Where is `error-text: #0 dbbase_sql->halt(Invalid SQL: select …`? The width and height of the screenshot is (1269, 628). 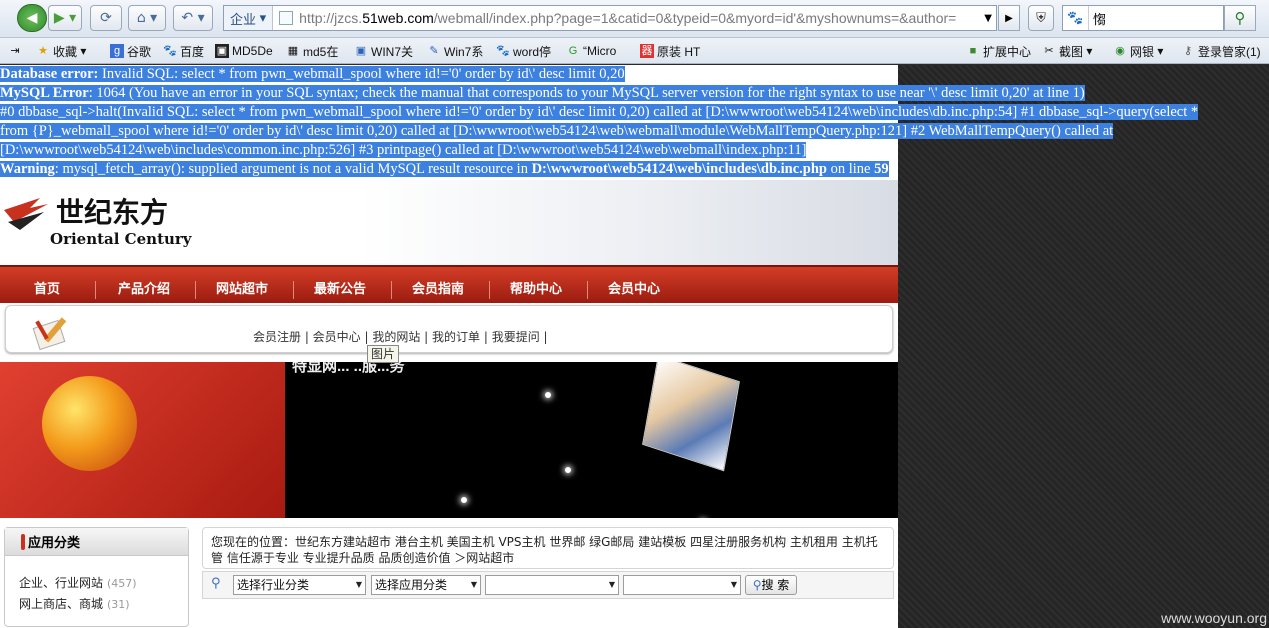
error-text: #0 dbbase_sql->halt(Invalid SQL: select … is located at coordinates (599, 112).